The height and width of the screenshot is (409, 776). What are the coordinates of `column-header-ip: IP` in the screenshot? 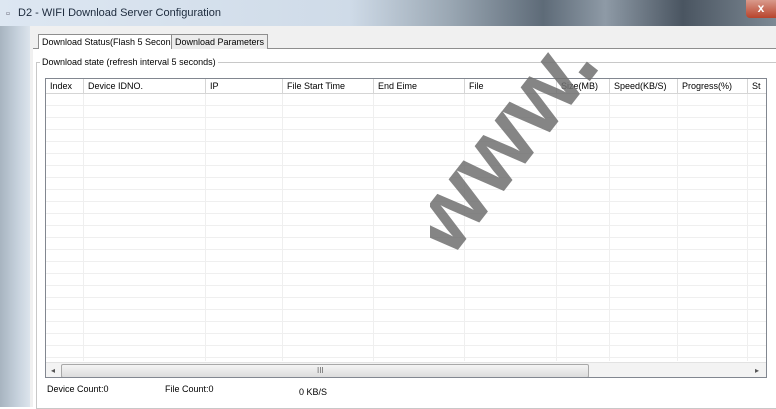 It's located at (244, 86).